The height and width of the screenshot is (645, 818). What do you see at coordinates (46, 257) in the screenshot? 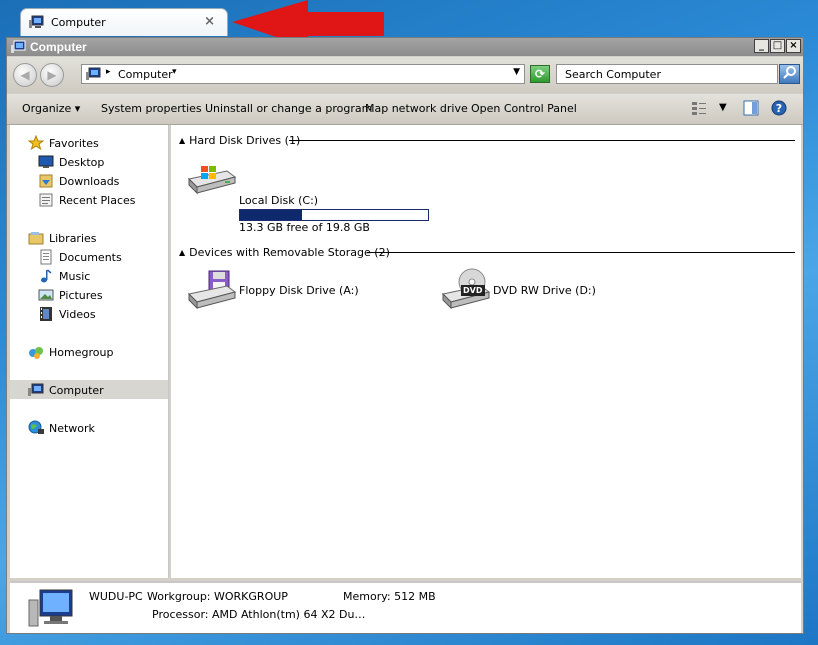
I see `documents-icon` at bounding box center [46, 257].